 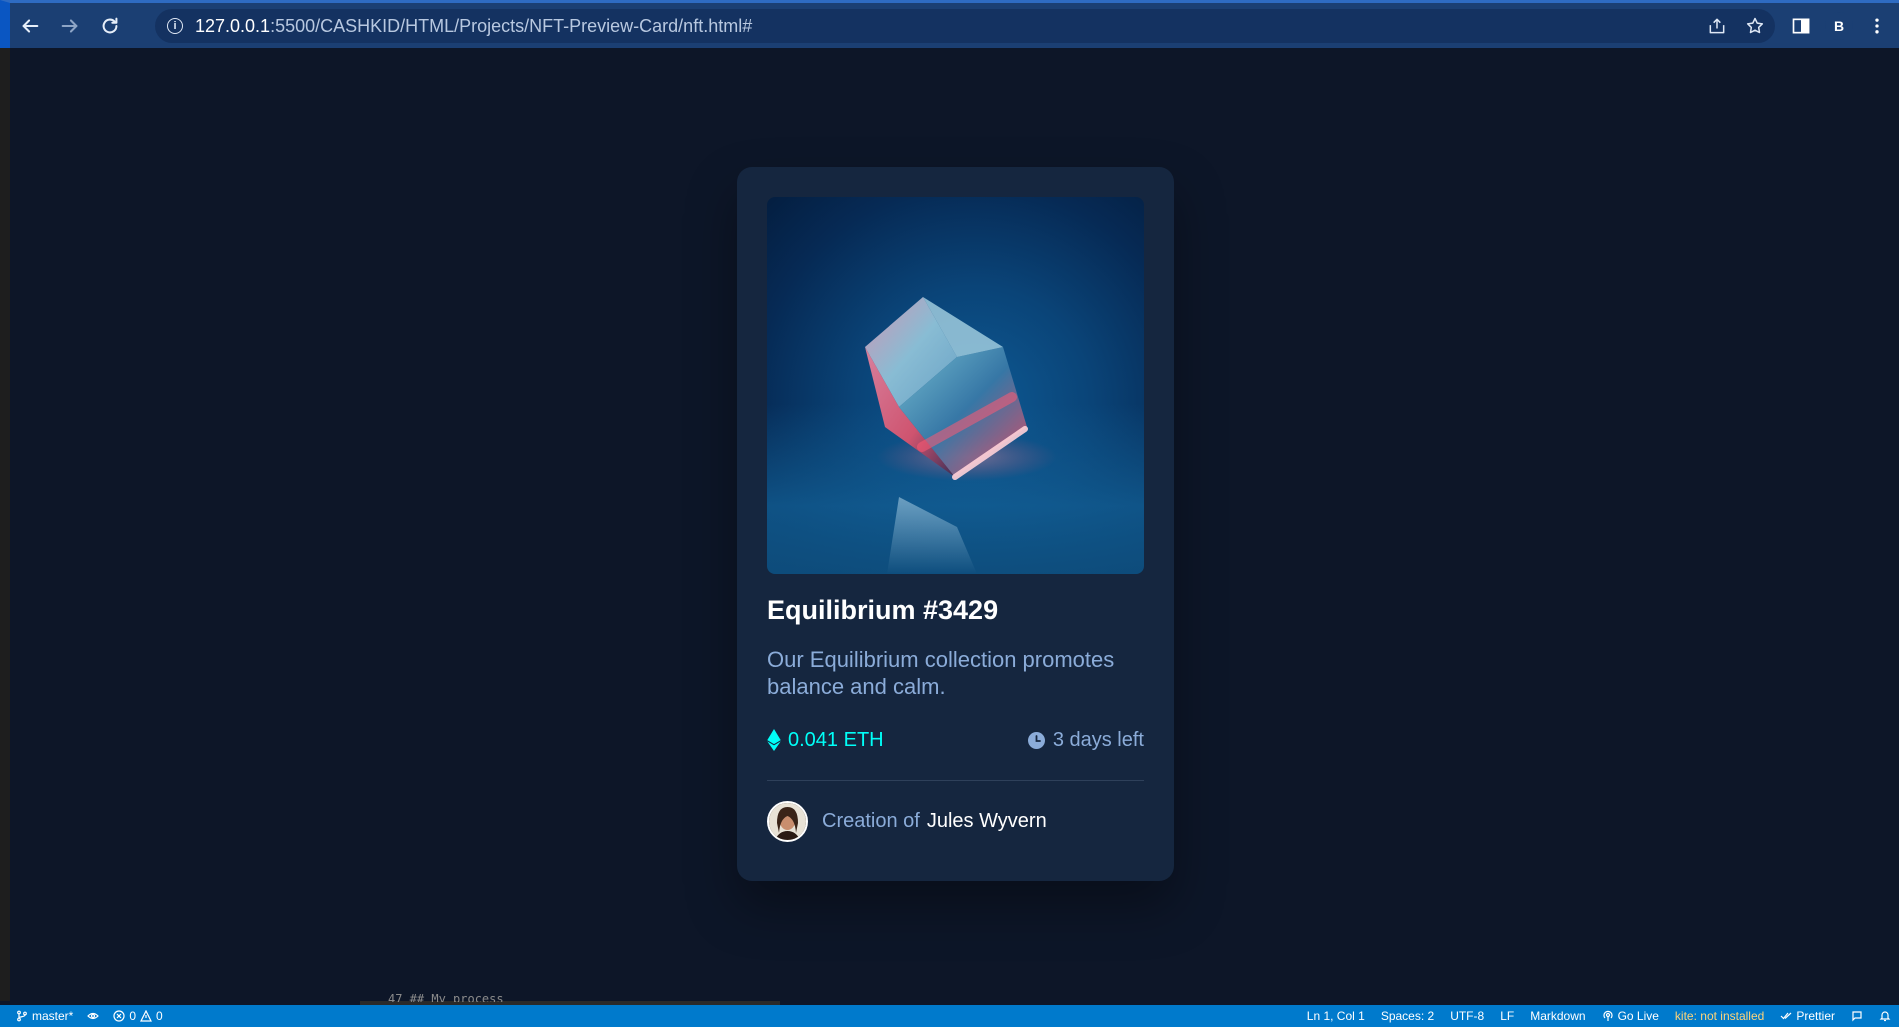 What do you see at coordinates (987, 821) in the screenshot?
I see `creator-name: Jules Wyvern` at bounding box center [987, 821].